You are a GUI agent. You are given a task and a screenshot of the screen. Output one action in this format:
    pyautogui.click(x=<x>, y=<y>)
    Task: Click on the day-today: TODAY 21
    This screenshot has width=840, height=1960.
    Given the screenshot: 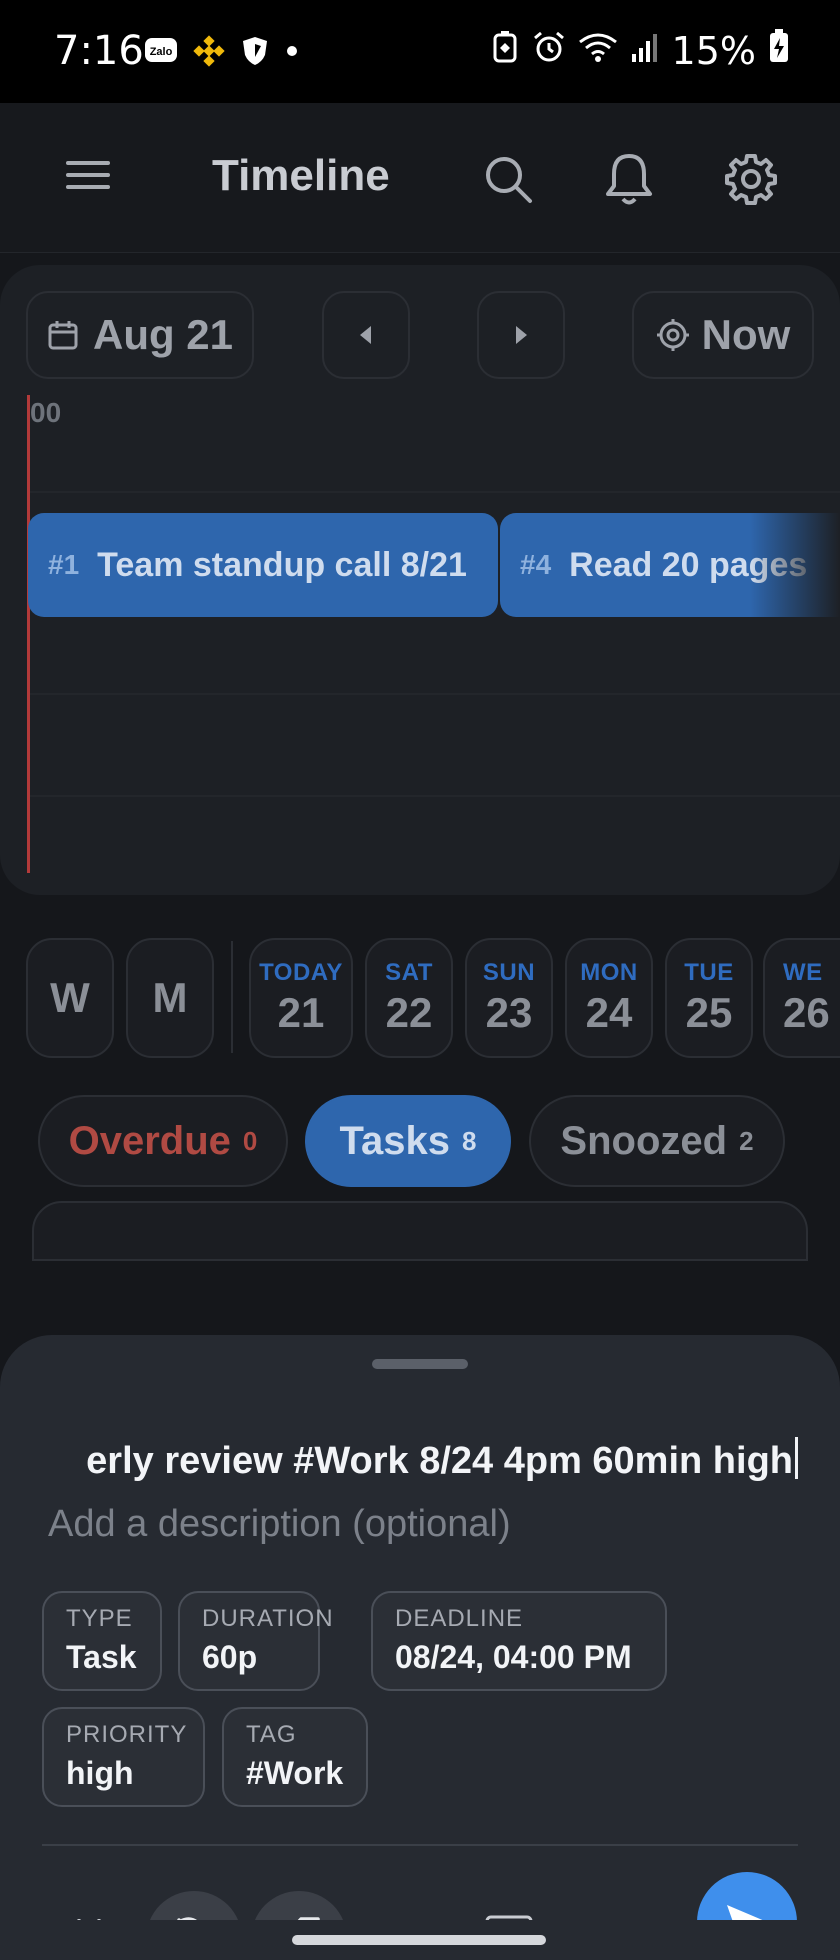 What is the action you would take?
    pyautogui.click(x=301, y=998)
    